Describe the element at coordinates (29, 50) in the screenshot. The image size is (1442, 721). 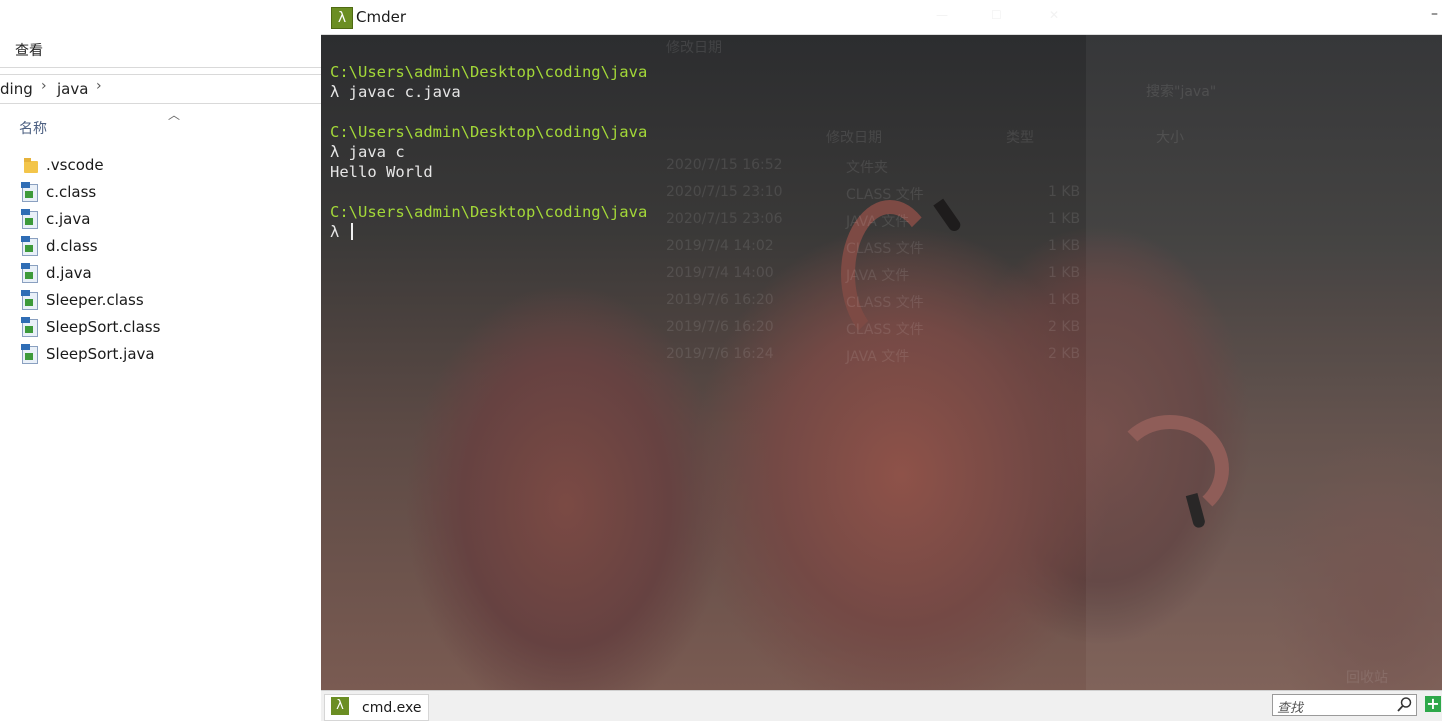
I see `view-menu-tab: 查看` at that location.